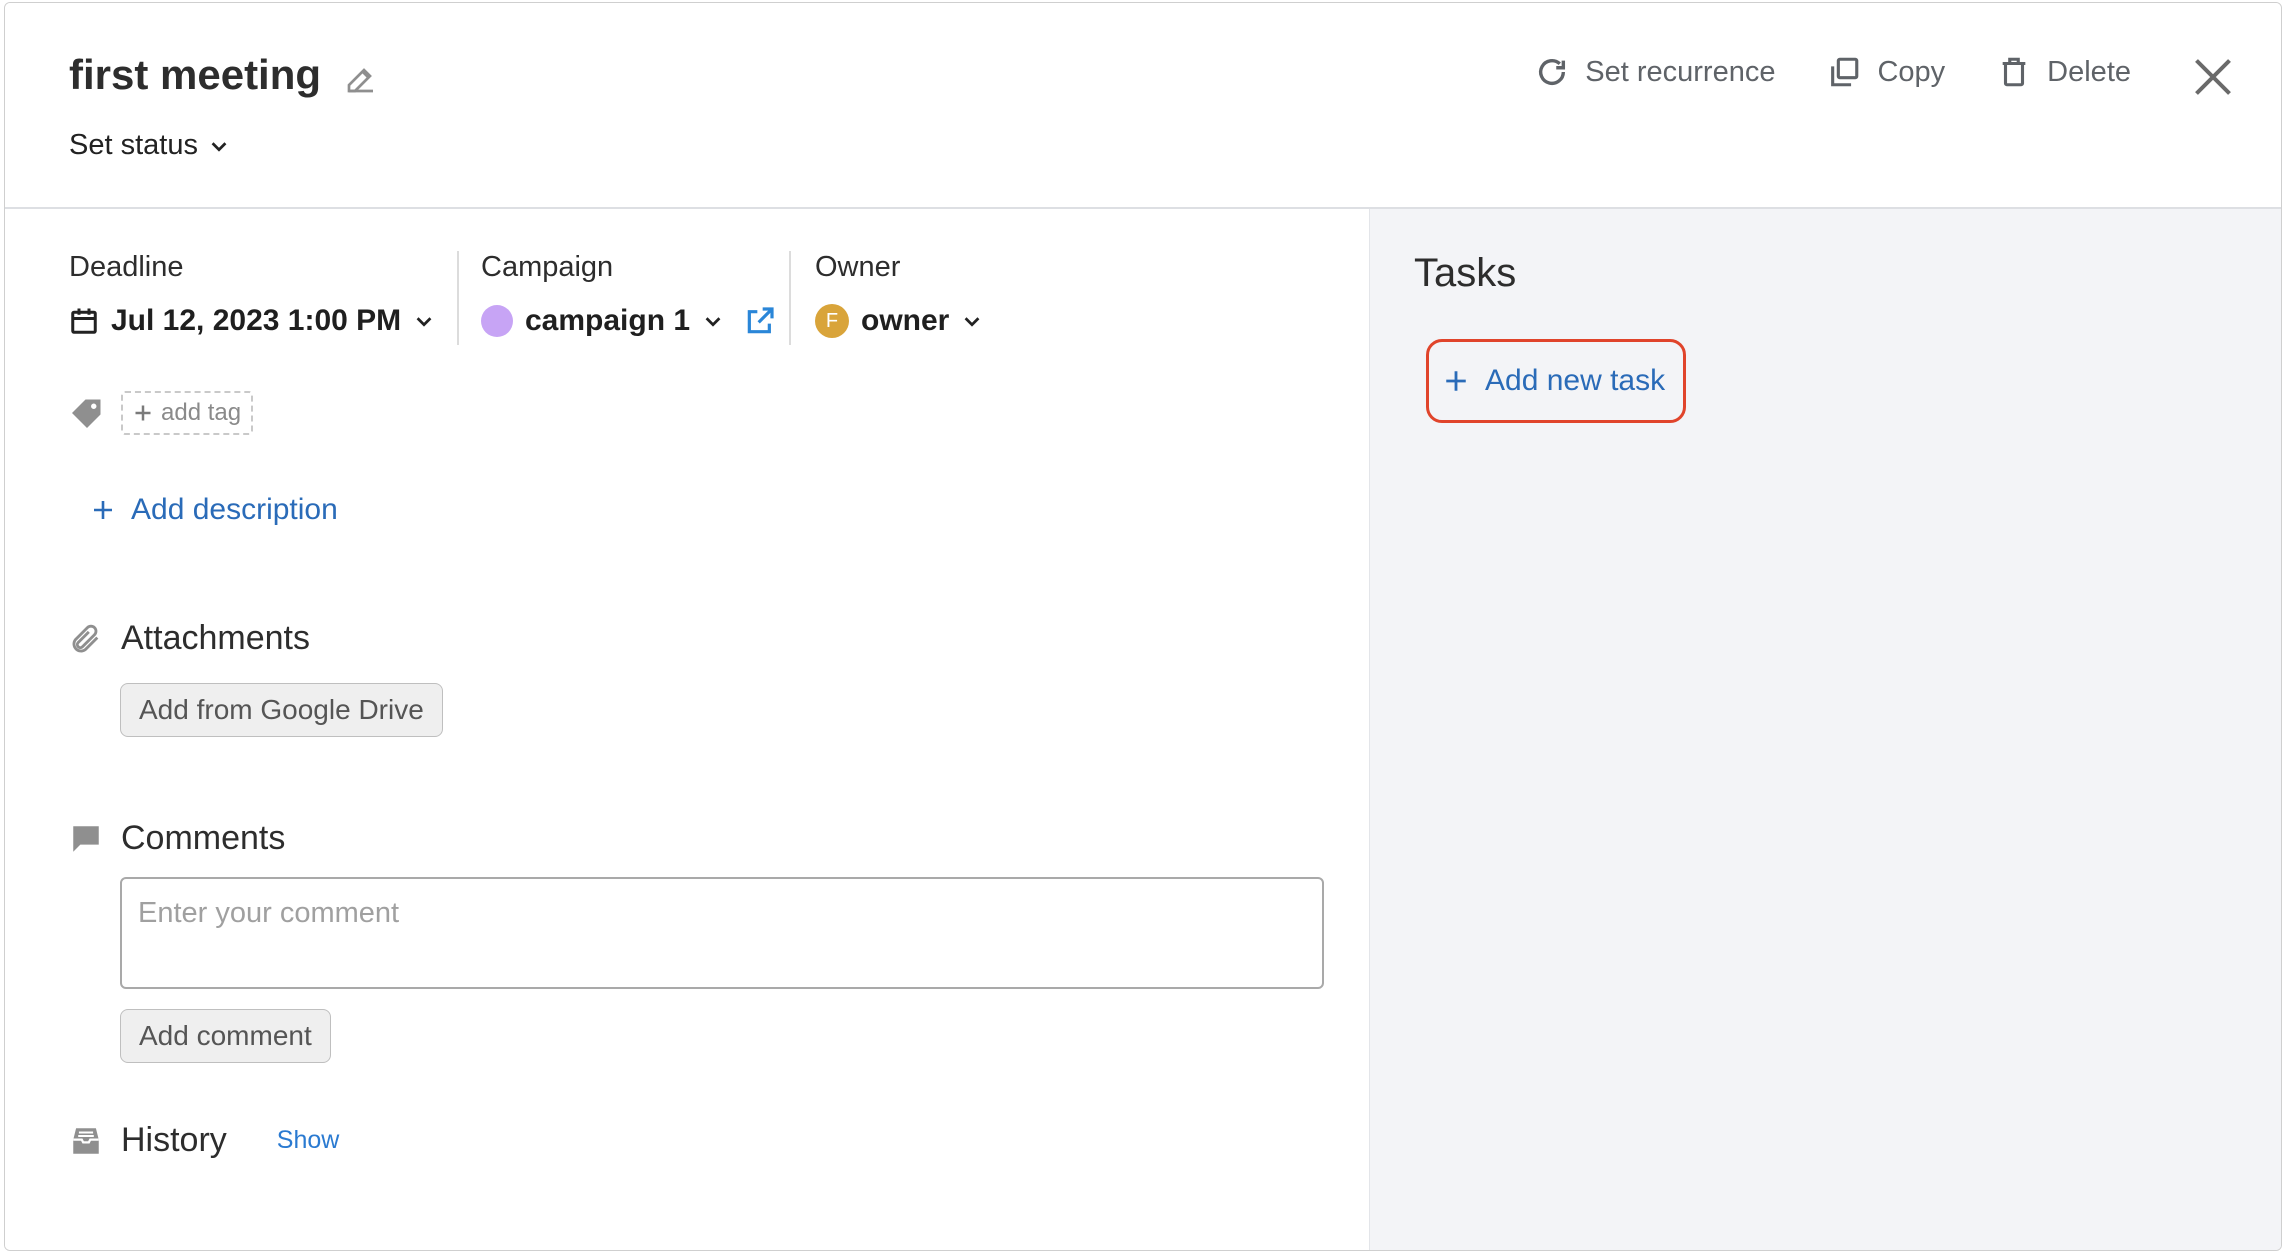 This screenshot has height=1254, width=2284. Describe the element at coordinates (607, 321) in the screenshot. I see `campaign-value: campaign 1` at that location.